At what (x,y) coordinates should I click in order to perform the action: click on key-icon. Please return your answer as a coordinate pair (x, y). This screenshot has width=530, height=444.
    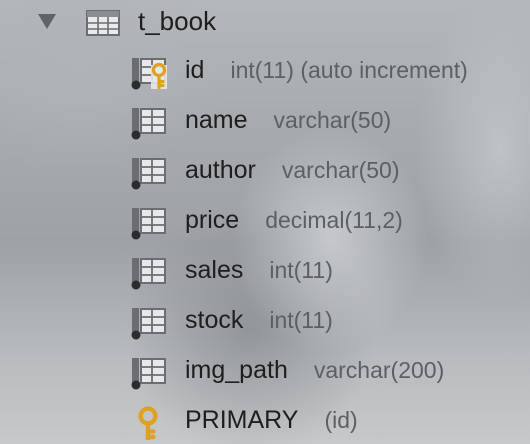
    Looking at the image, I should click on (148, 423).